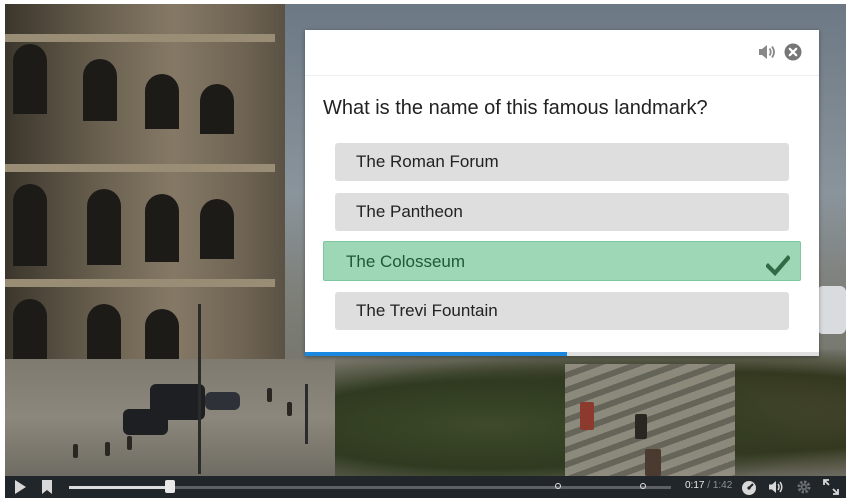 The width and height of the screenshot is (850, 502). Describe the element at coordinates (562, 162) in the screenshot. I see `answer-option-roman-forum: The Roman Forum` at that location.